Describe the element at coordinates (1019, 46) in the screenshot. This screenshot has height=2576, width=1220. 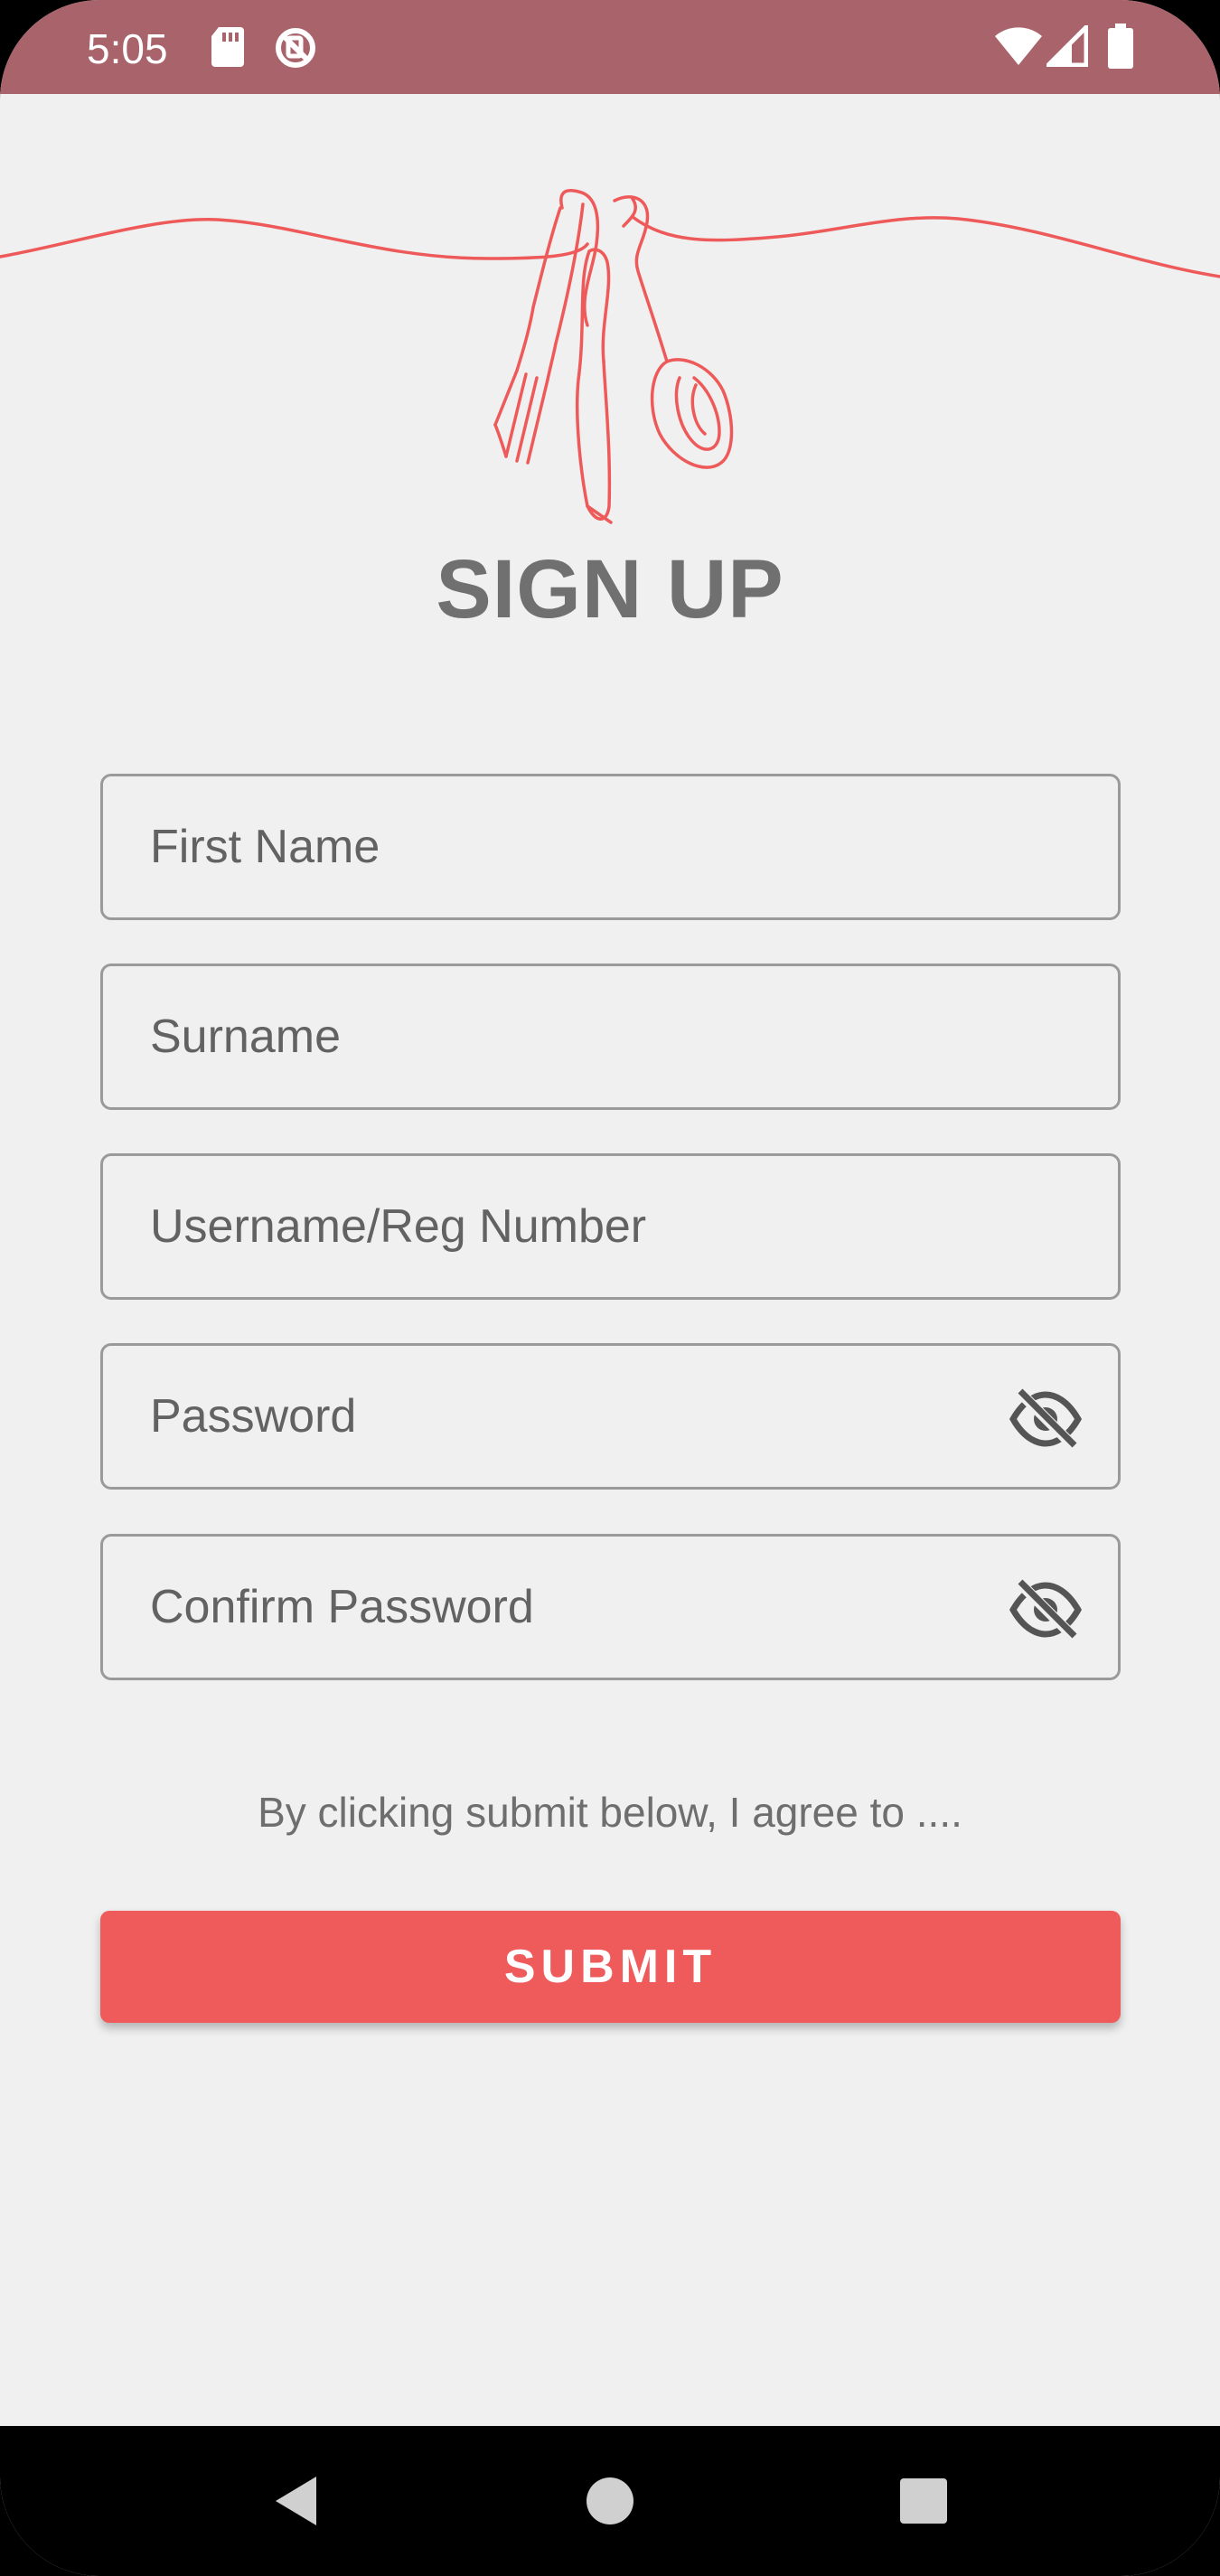
I see `wifi-icon` at that location.